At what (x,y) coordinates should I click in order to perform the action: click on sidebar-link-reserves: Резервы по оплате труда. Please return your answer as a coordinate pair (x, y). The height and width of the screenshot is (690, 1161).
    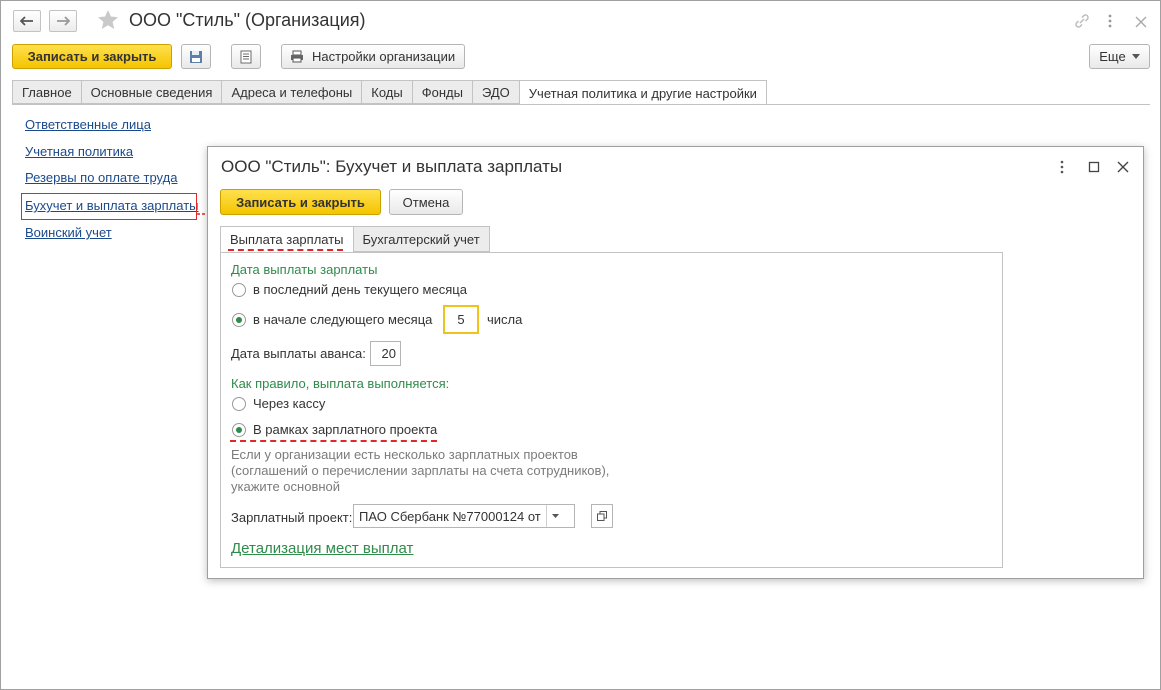
    Looking at the image, I should click on (101, 177).